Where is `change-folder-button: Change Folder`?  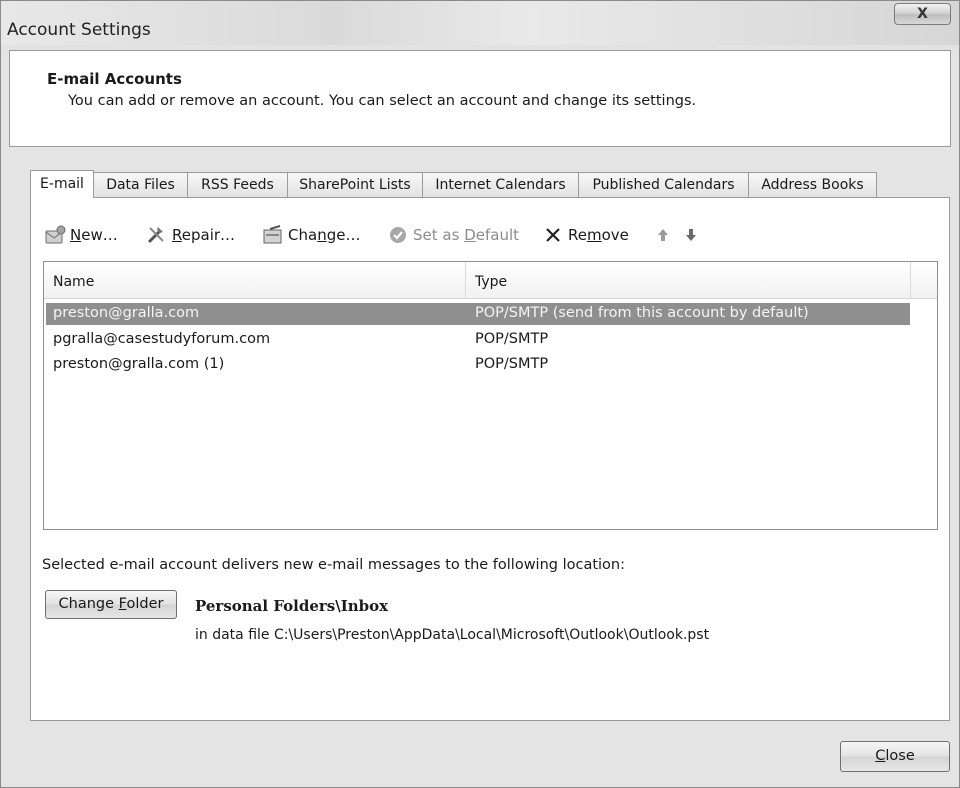 change-folder-button: Change Folder is located at coordinates (111, 604).